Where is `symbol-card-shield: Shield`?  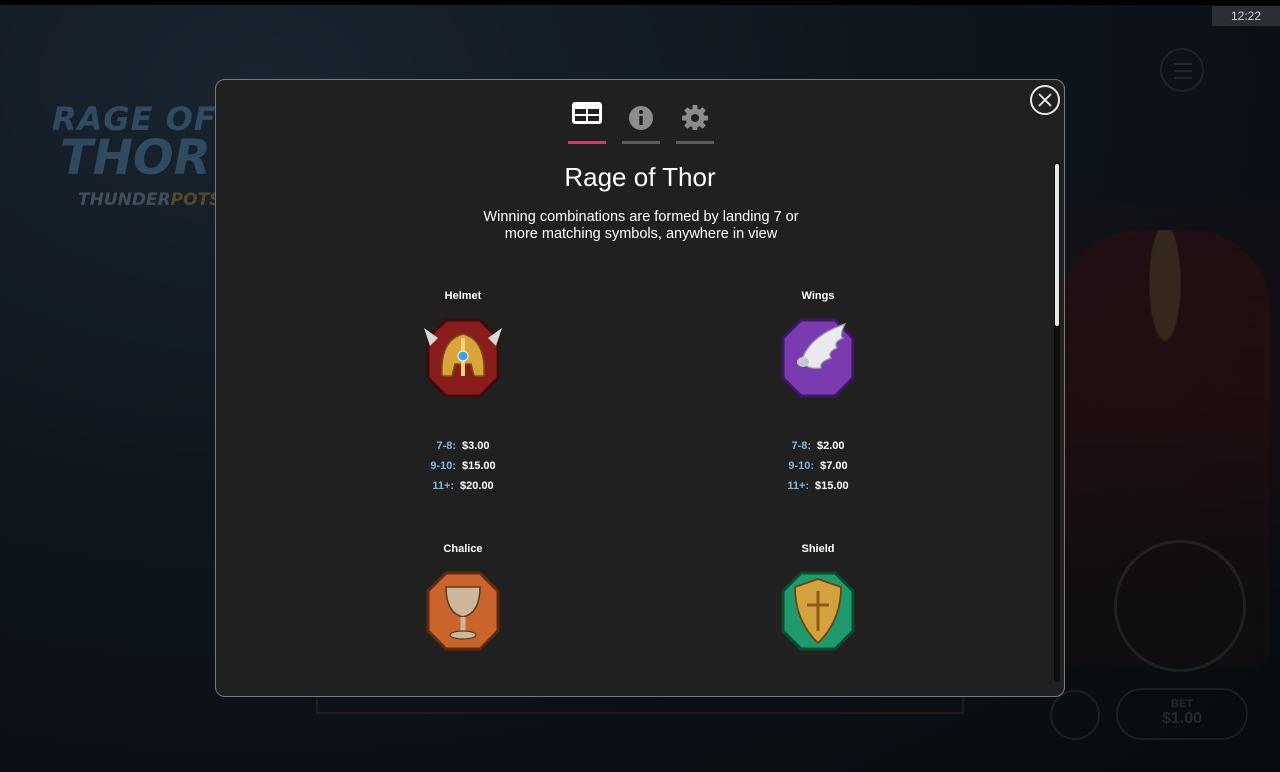
symbol-card-shield: Shield is located at coordinates (818, 597).